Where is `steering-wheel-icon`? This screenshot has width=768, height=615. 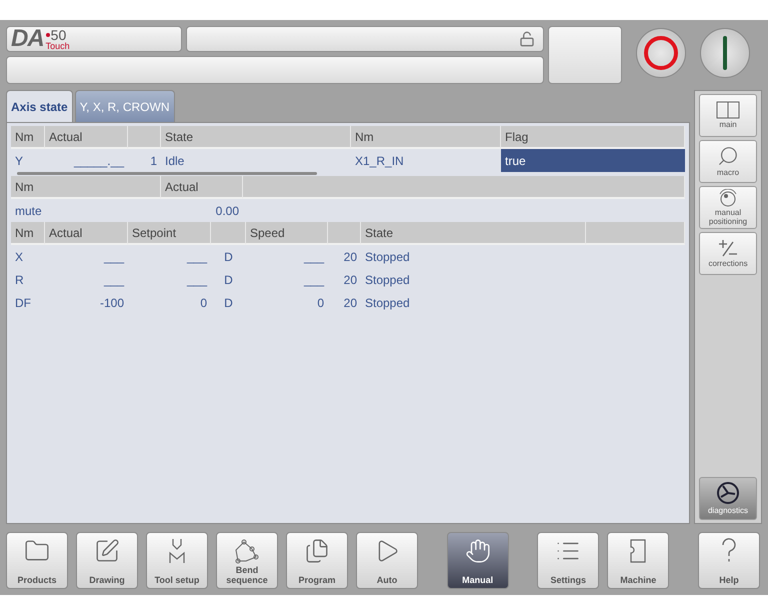
steering-wheel-icon is located at coordinates (728, 493).